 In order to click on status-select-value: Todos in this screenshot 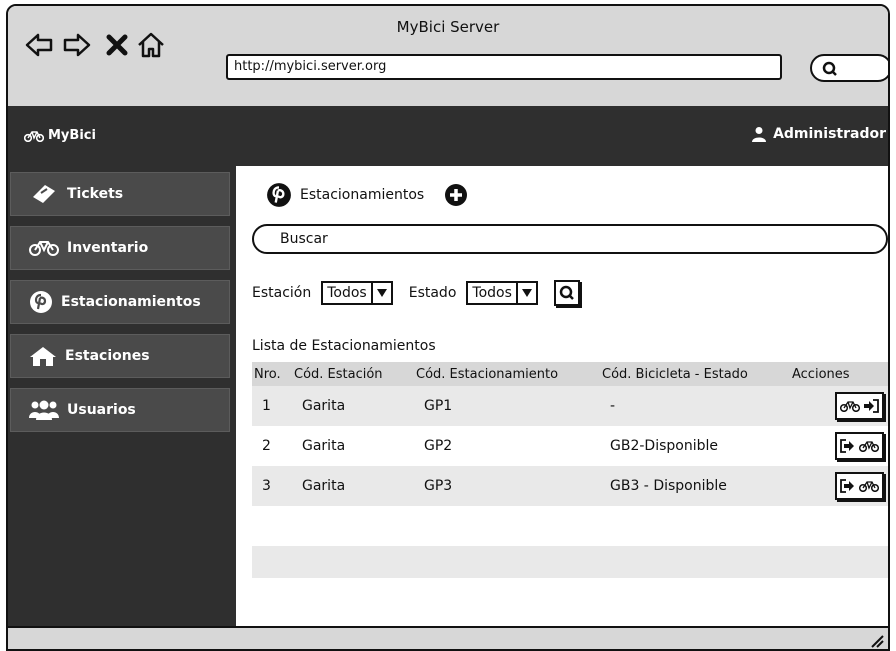, I will do `click(492, 293)`.